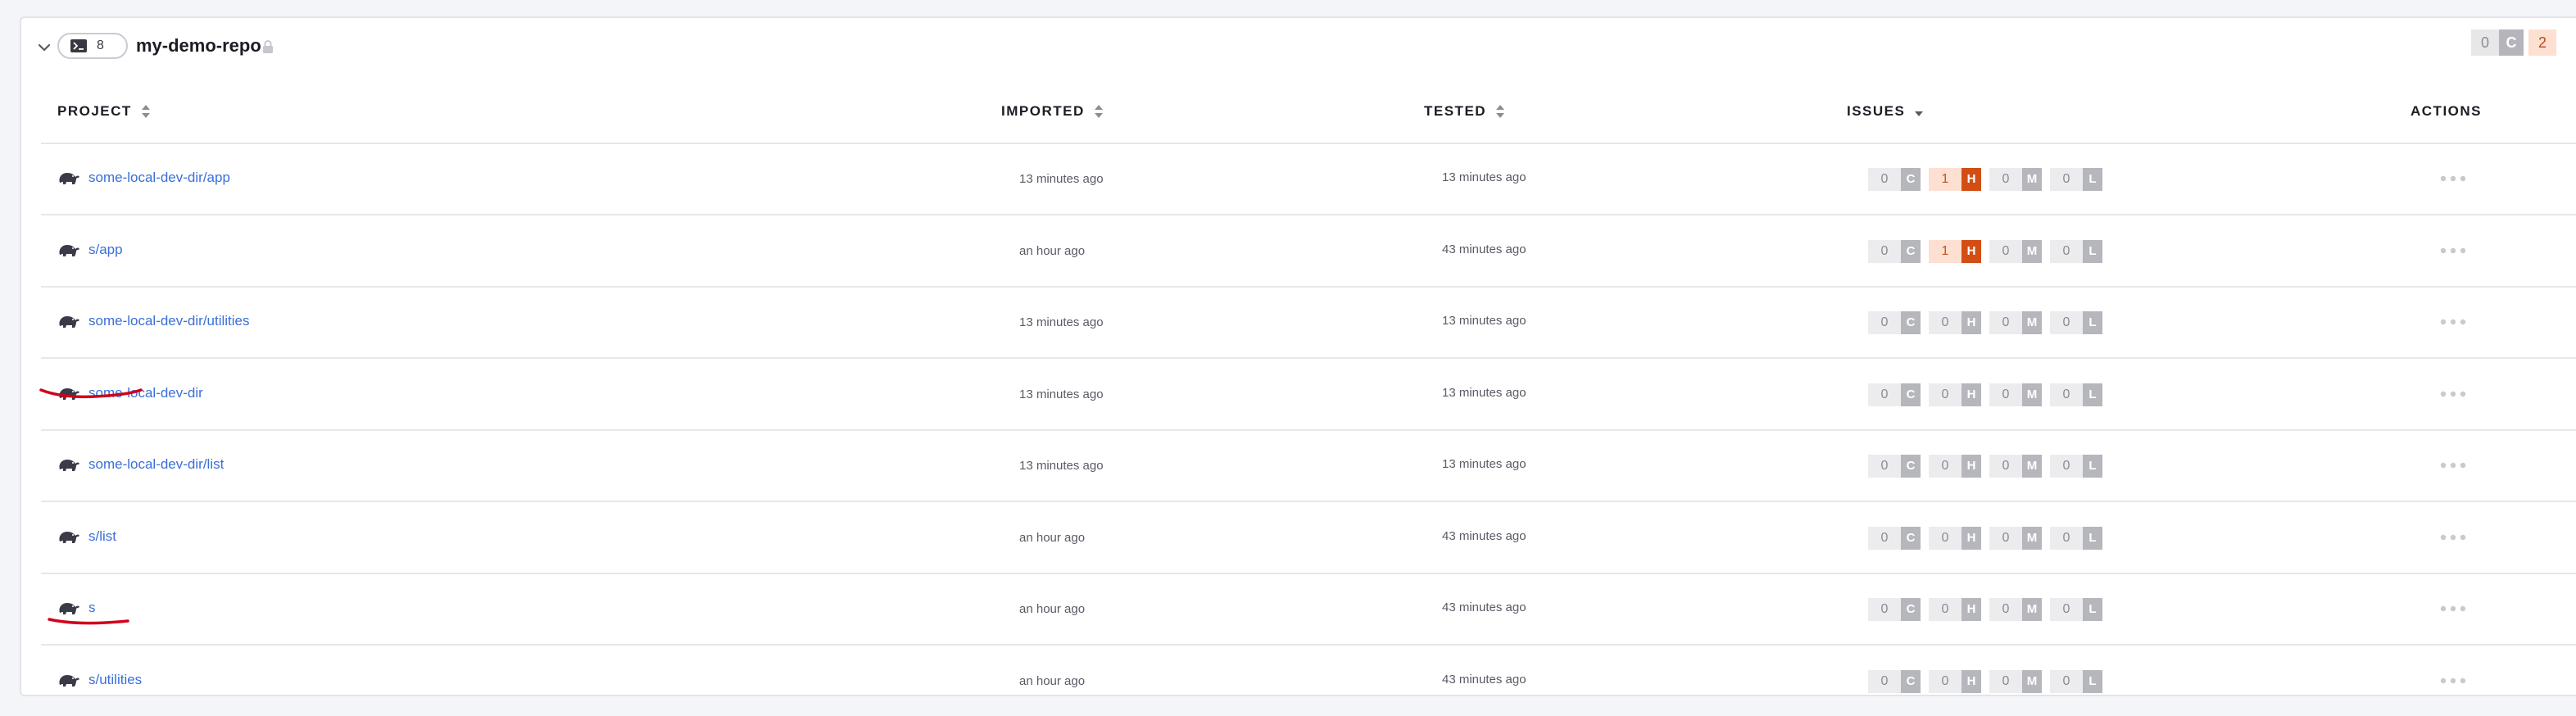  Describe the element at coordinates (1886, 112) in the screenshot. I see `column-header-issues: ISSUES` at that location.